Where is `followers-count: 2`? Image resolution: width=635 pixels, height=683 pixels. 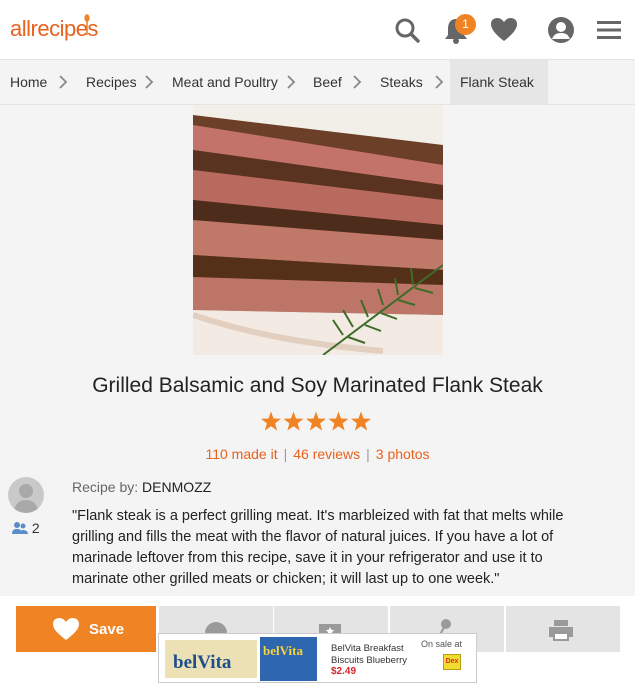 followers-count: 2 is located at coordinates (26, 528).